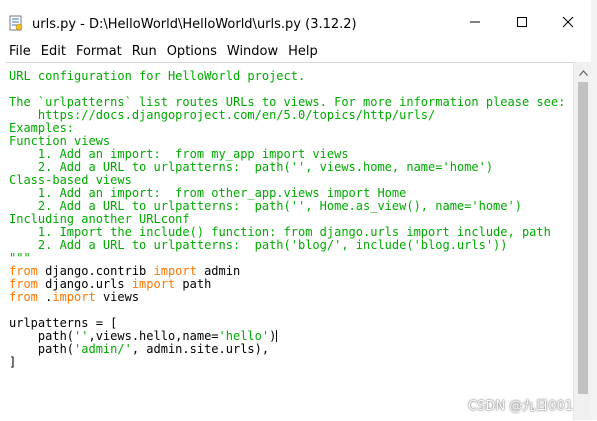 The image size is (597, 421). I want to click on menu-bar: File Edit Format Run Options Window Help, so click(298, 51).